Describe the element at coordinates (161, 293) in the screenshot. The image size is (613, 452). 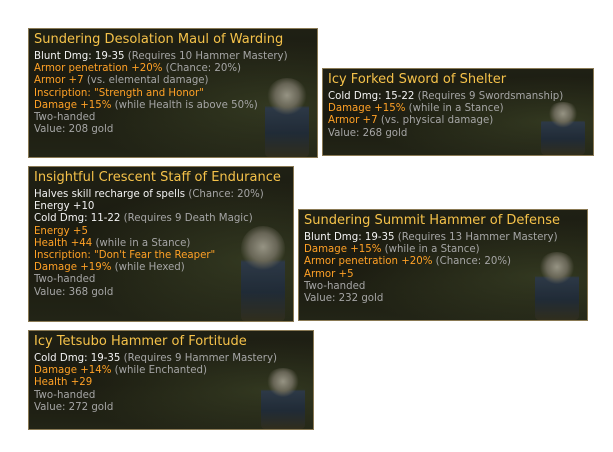
I see `item-stat-line: Value: 368 gold` at that location.